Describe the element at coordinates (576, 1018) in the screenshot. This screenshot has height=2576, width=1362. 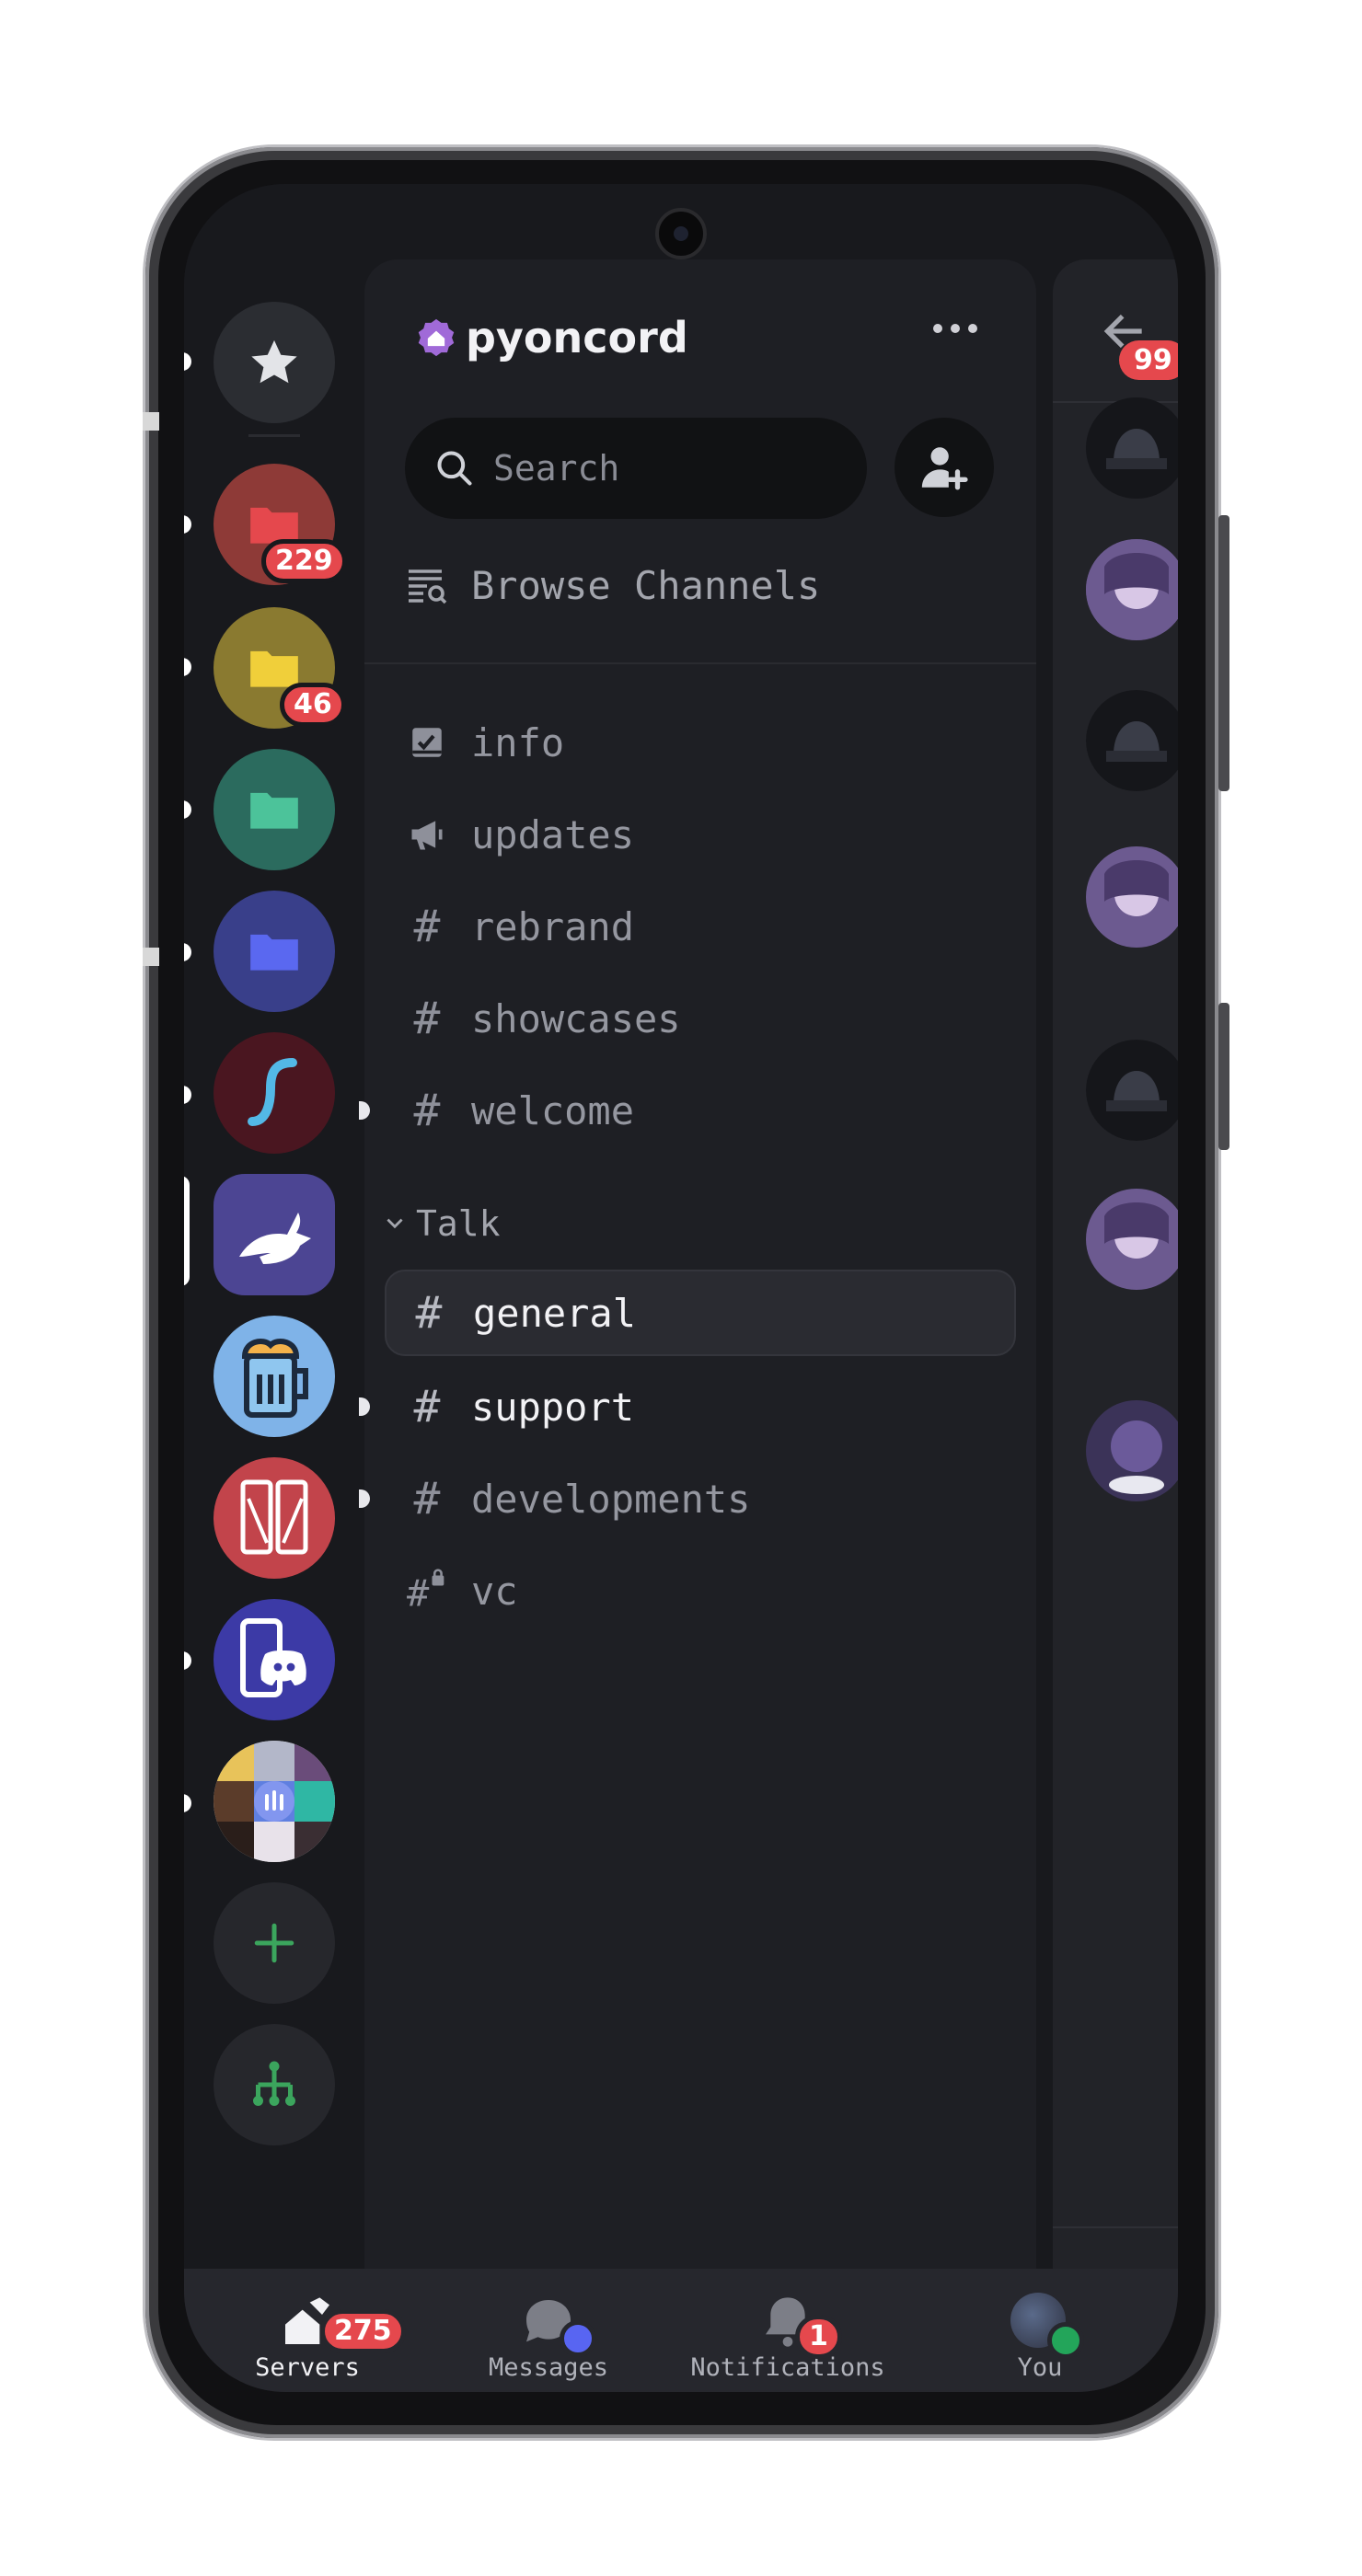
I see `channel-name: showcases` at that location.